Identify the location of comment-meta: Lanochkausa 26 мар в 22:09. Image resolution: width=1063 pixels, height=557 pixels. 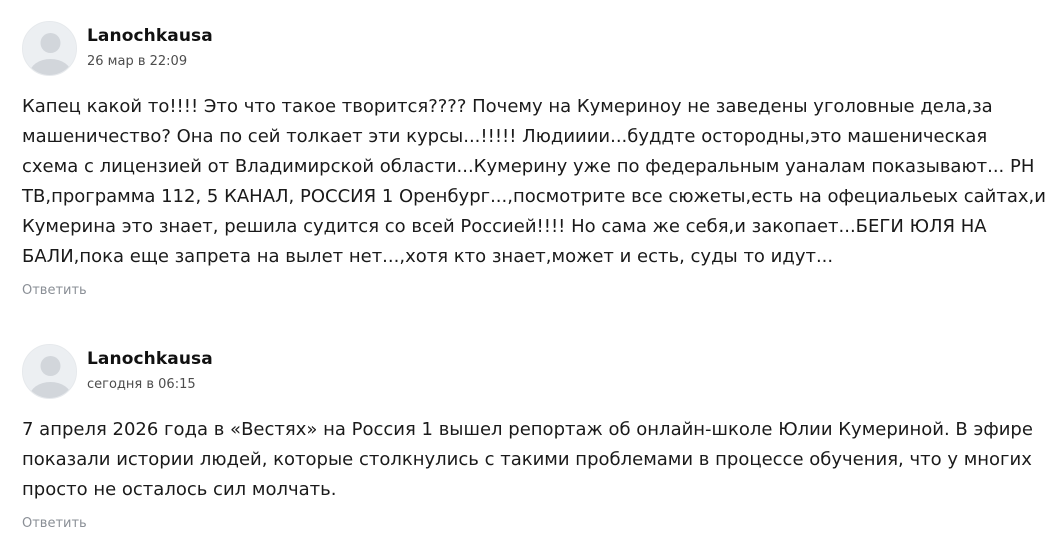
(150, 45).